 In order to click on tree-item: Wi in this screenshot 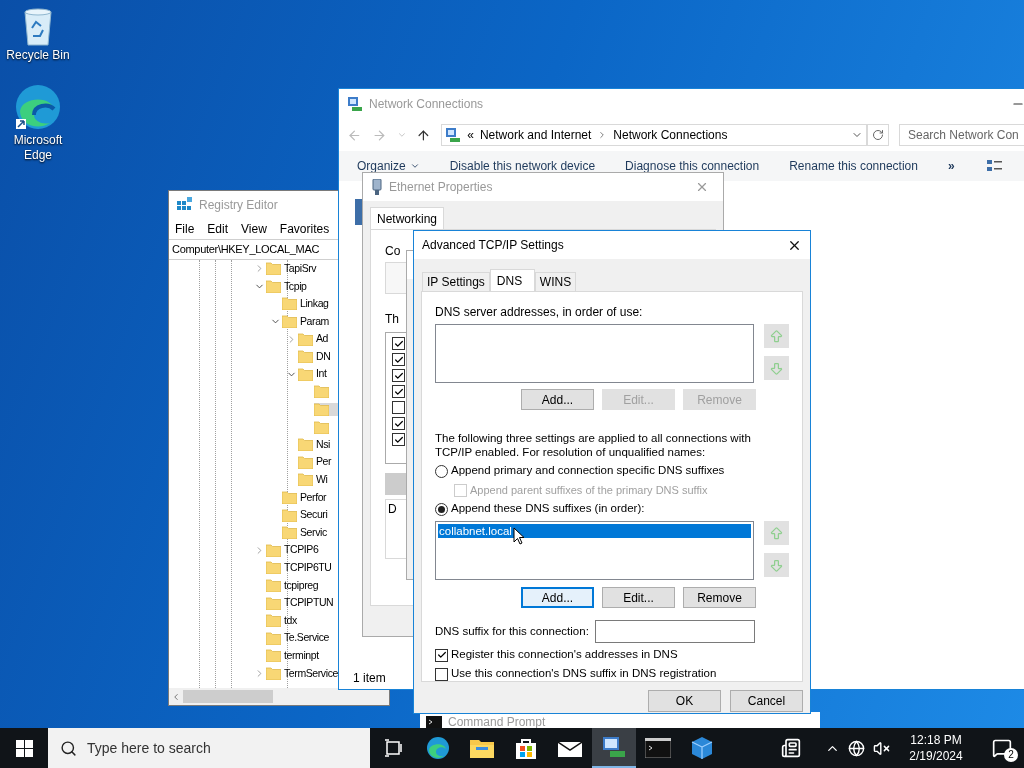, I will do `click(322, 480)`.